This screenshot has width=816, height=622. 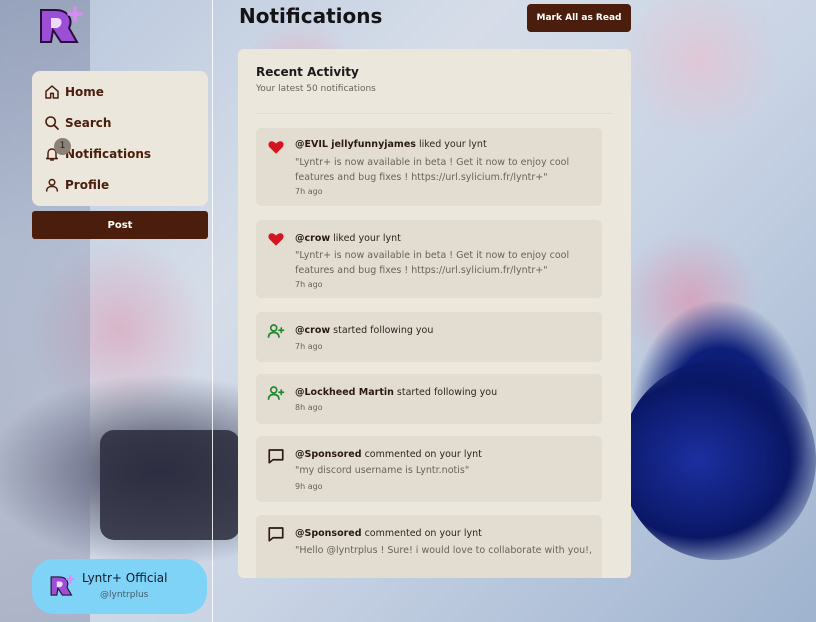 What do you see at coordinates (382, 470) in the screenshot?
I see `notification-quote: "my discord username is Lyntr.notis"` at bounding box center [382, 470].